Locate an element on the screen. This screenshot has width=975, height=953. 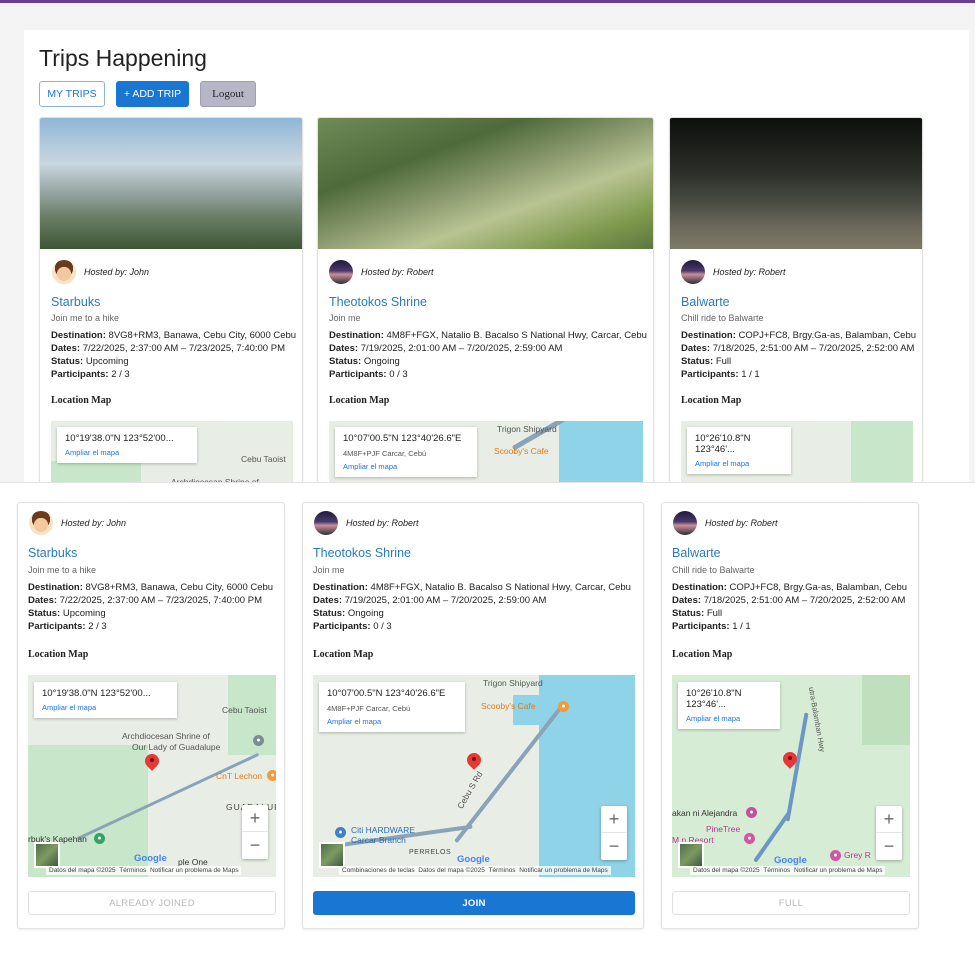
add-trip-button: + ADD TRIP is located at coordinates (152, 94).